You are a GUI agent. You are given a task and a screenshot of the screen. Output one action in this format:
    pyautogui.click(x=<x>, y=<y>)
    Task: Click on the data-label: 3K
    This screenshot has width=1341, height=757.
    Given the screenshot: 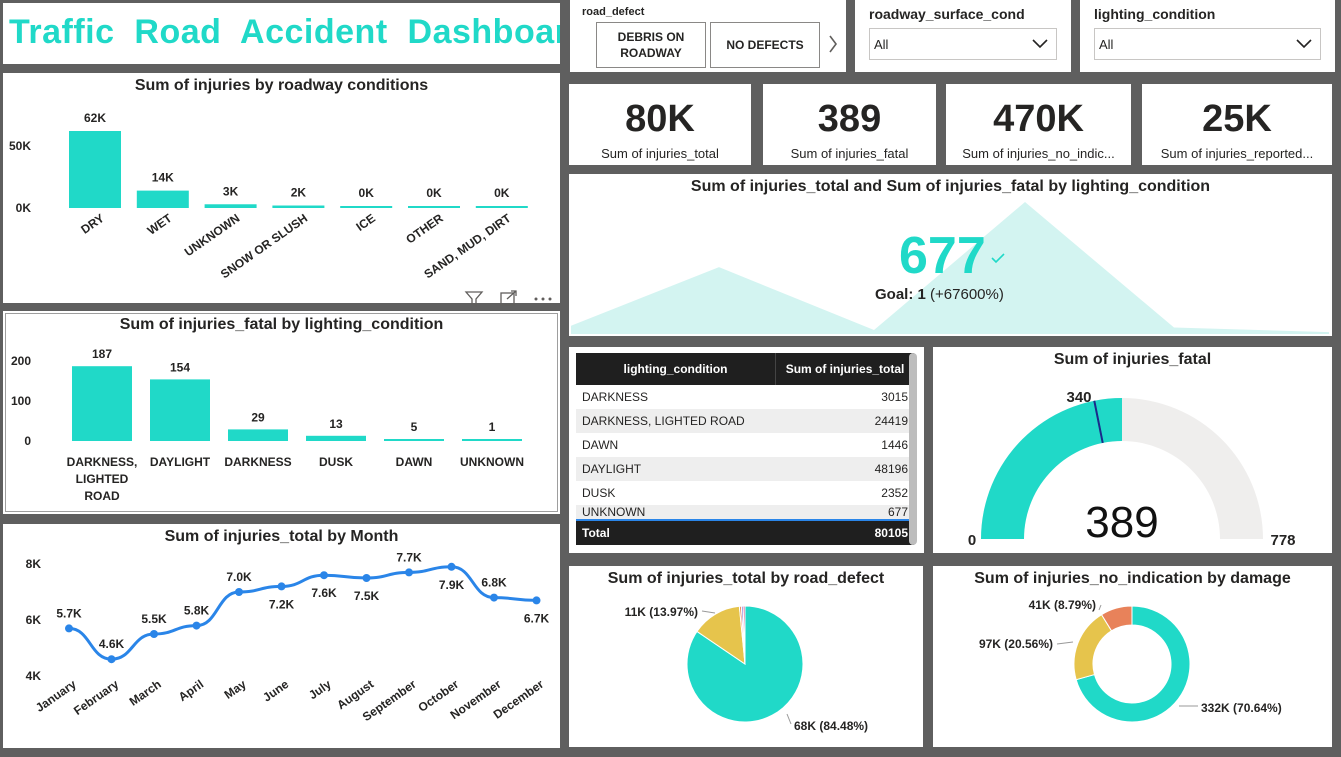 What is the action you would take?
    pyautogui.click(x=231, y=191)
    